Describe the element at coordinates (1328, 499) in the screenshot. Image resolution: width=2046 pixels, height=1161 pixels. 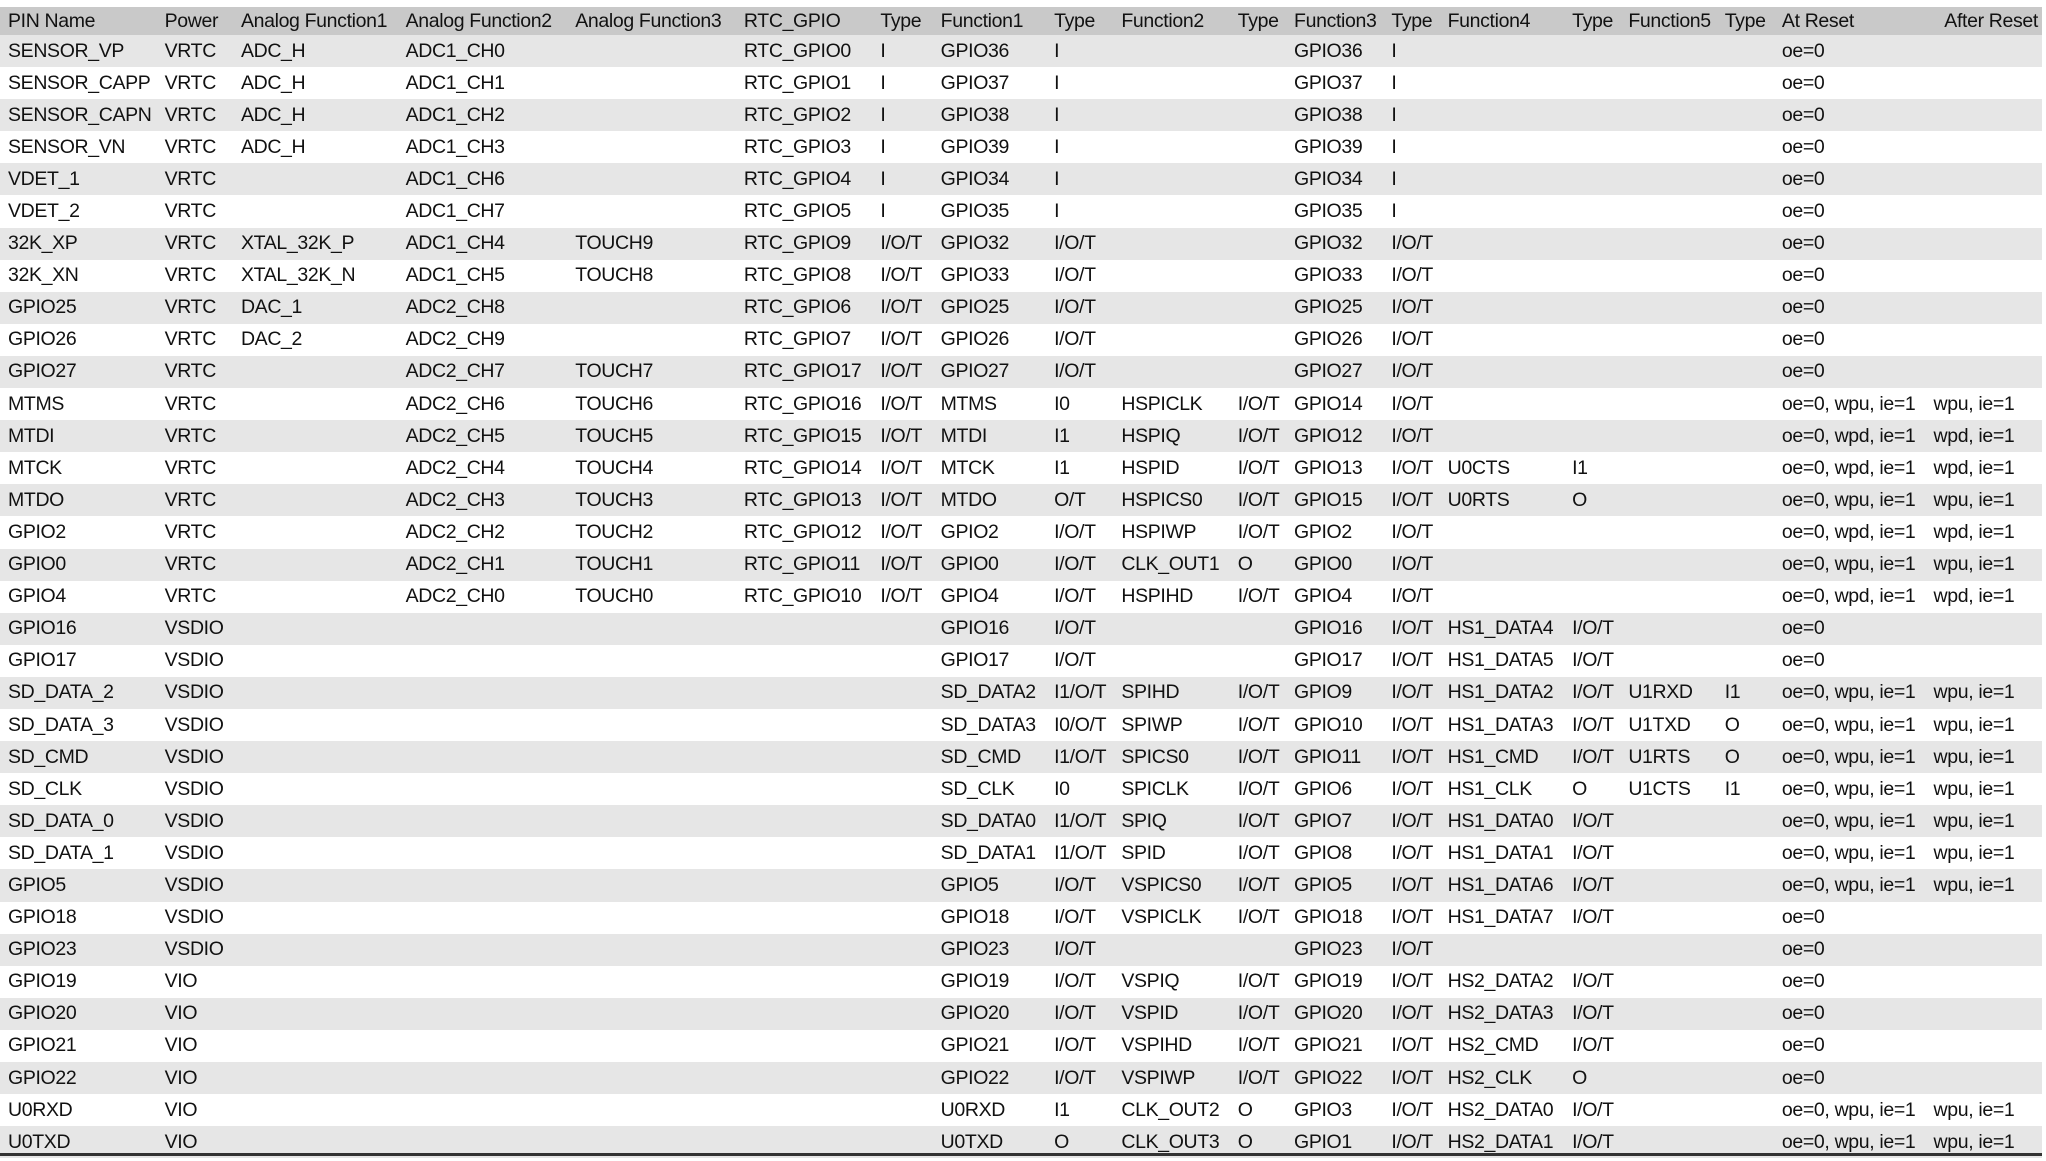
I see `table-cell: GPIO15` at that location.